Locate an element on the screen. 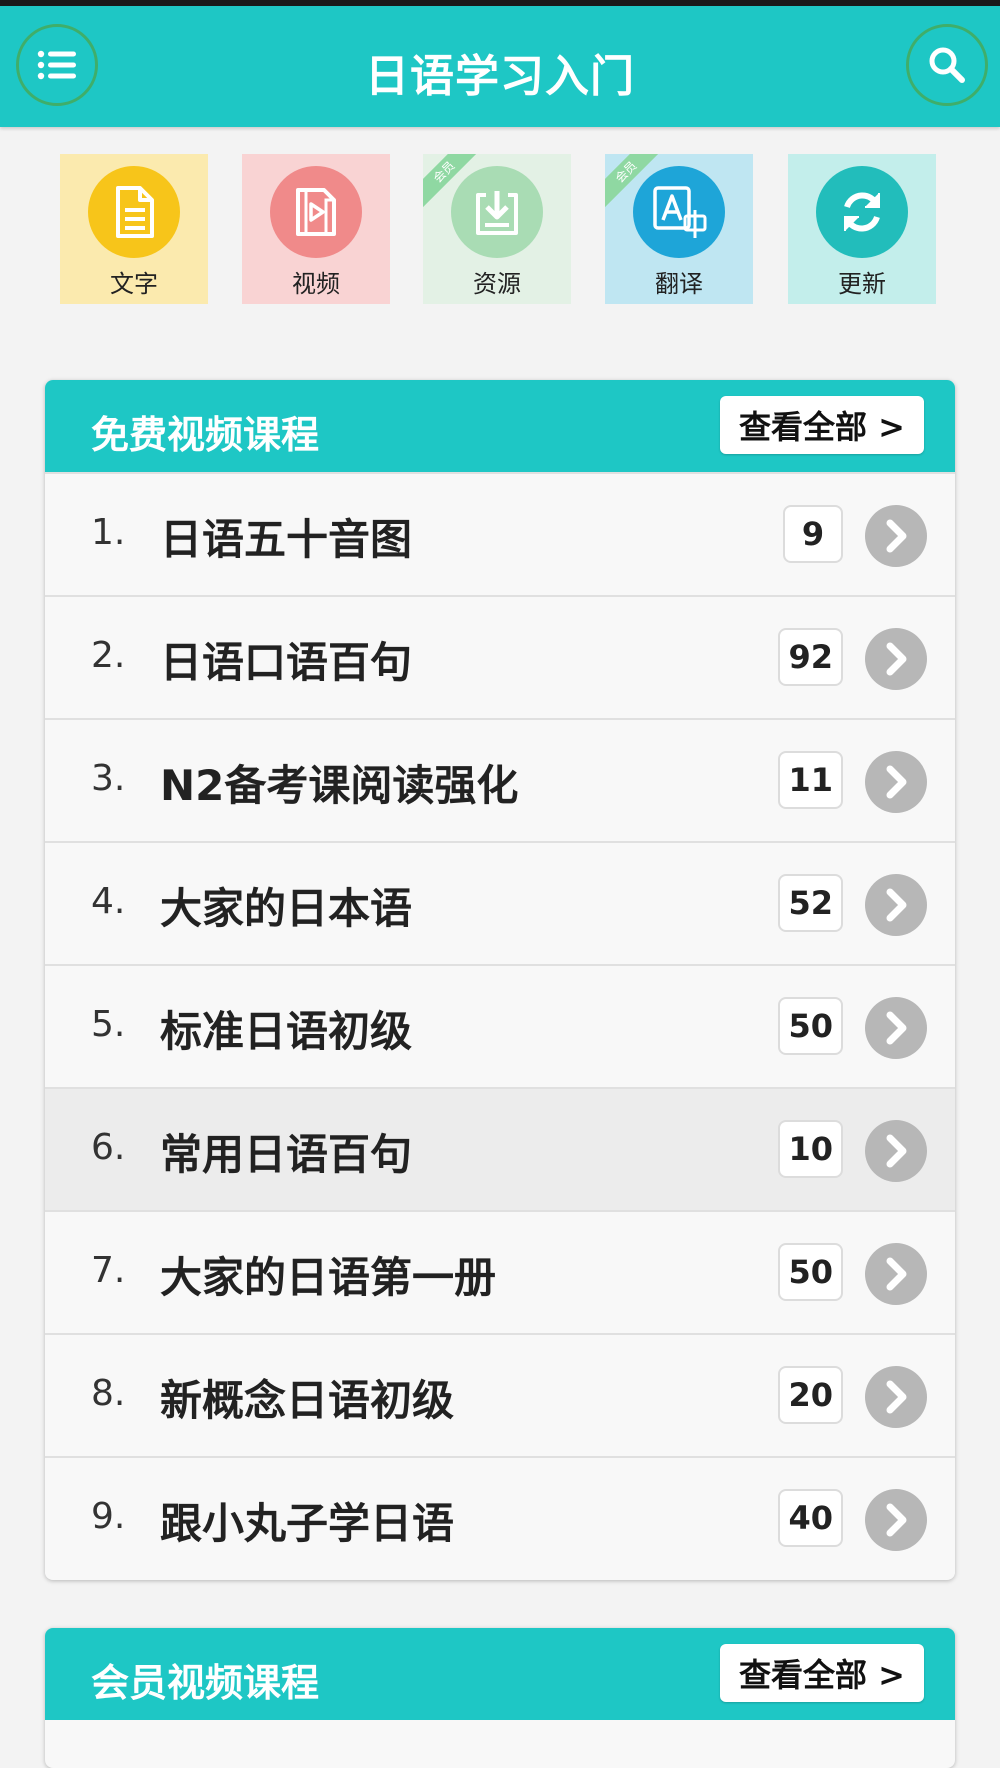 The image size is (1000, 1768). course-number: 5. is located at coordinates (108, 1024).